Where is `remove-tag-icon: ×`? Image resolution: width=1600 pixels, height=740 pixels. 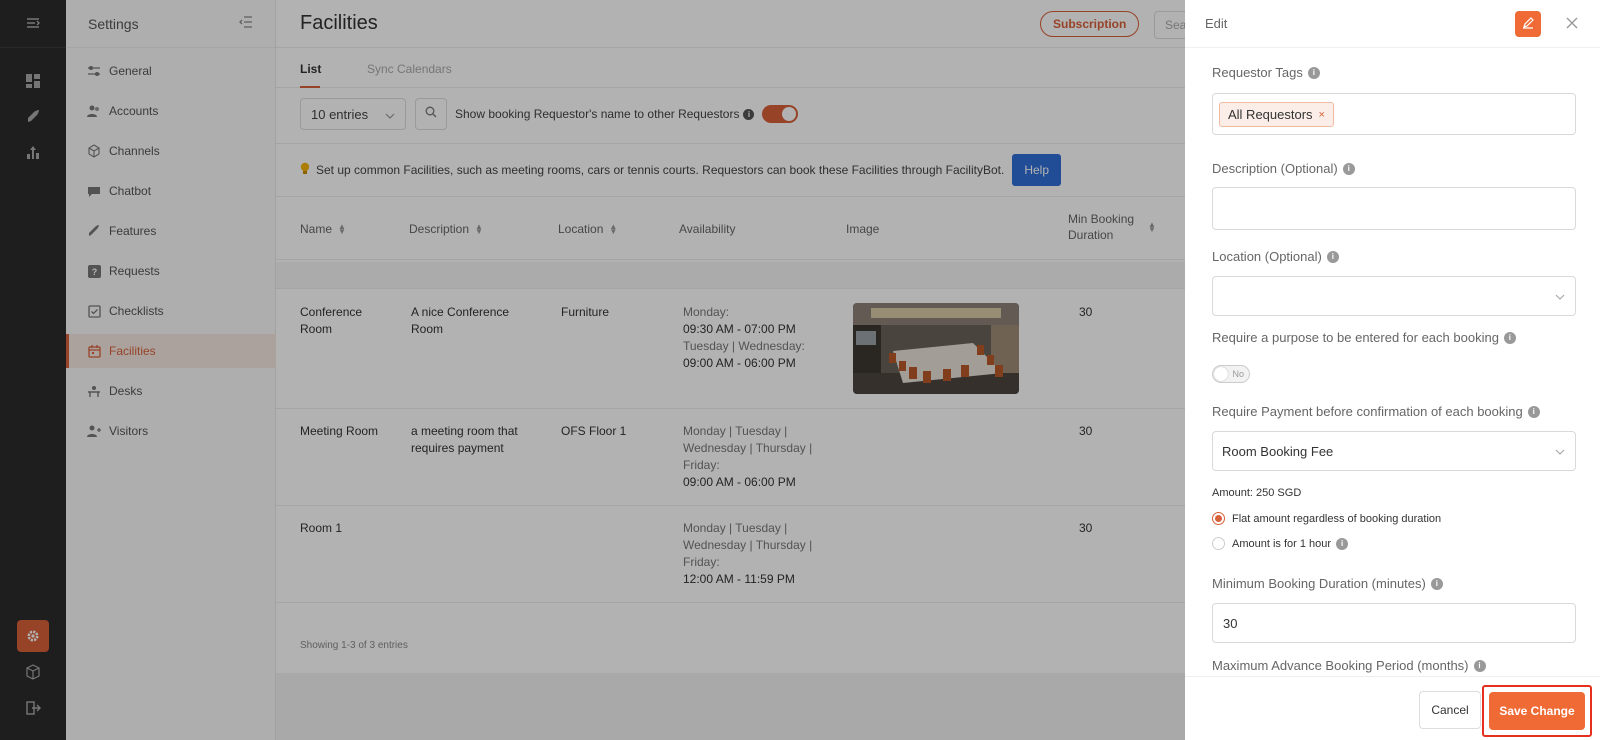 remove-tag-icon: × is located at coordinates (1322, 115).